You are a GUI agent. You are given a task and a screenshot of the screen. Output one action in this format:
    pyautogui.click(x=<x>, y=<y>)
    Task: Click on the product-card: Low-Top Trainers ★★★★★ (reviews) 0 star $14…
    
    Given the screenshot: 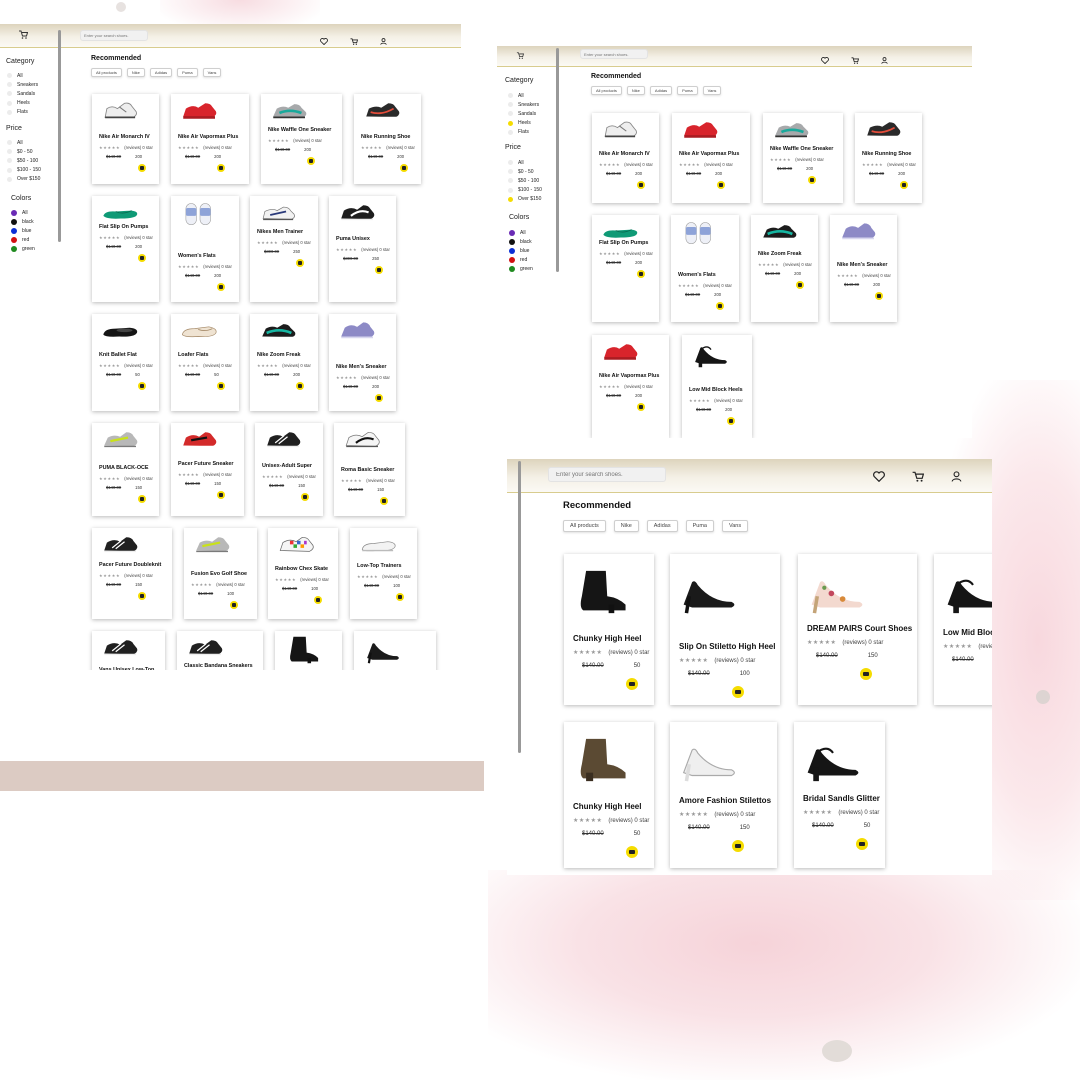 What is the action you would take?
    pyautogui.click(x=383, y=573)
    